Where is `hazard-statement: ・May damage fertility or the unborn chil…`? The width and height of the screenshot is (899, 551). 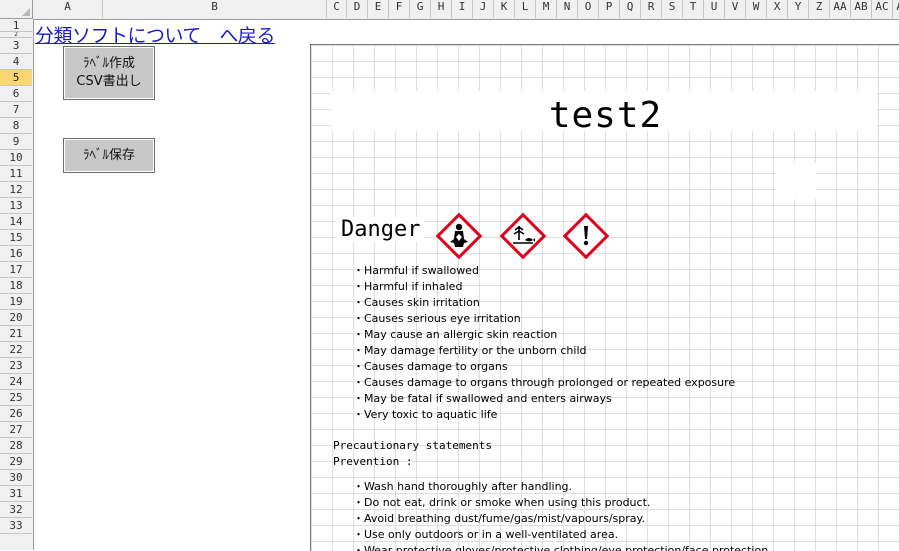 hazard-statement: ・May damage fertility or the unborn chil… is located at coordinates (470, 350).